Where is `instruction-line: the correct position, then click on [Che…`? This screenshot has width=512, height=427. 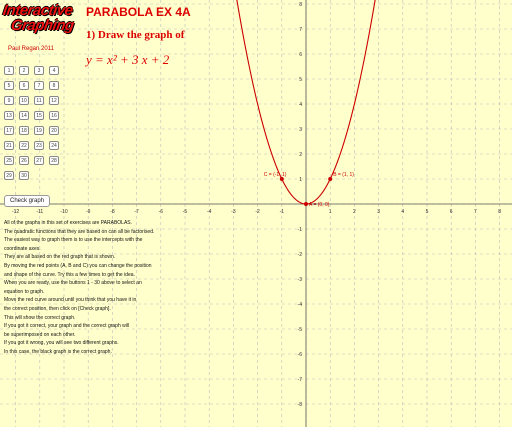 instruction-line: the correct position, then click on [Che… is located at coordinates (57, 308).